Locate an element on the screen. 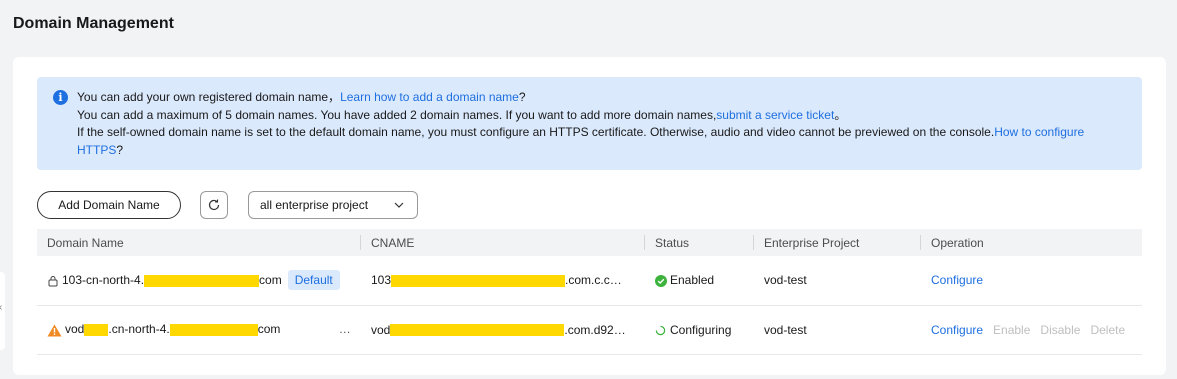 This screenshot has height=379, width=1177. refresh-button is located at coordinates (214, 205).